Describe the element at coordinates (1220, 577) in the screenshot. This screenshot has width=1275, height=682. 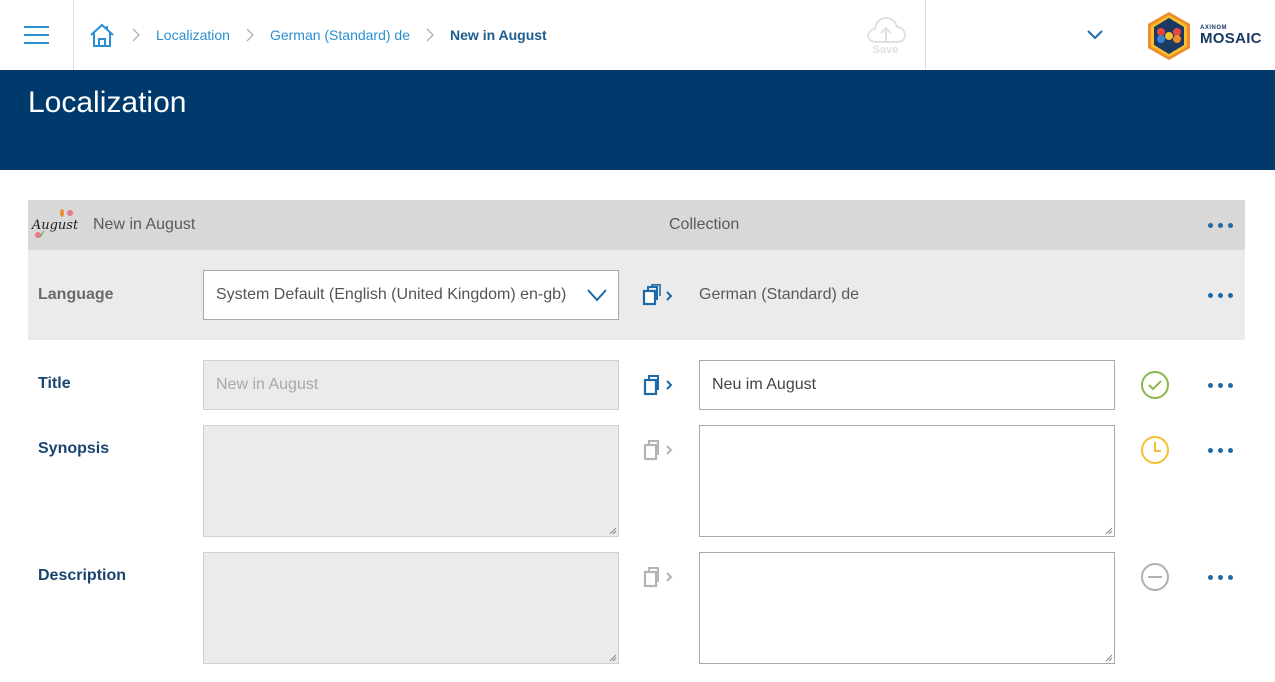
I see `description-actions-button` at that location.